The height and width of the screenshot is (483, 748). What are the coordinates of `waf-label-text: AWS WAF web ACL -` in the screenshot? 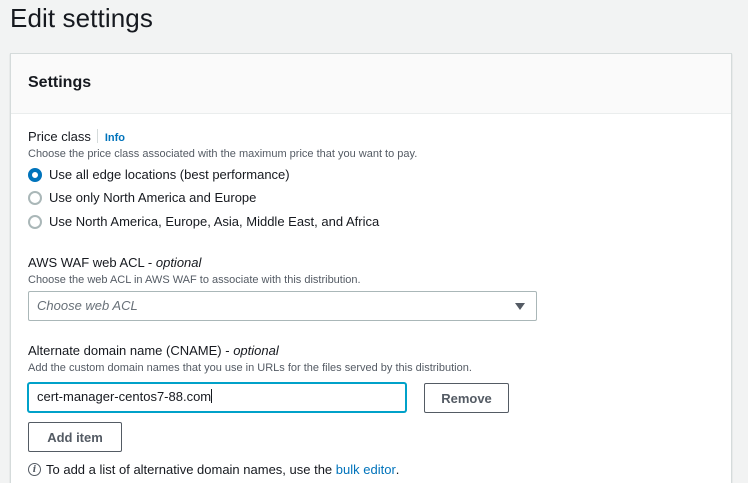 It's located at (92, 262).